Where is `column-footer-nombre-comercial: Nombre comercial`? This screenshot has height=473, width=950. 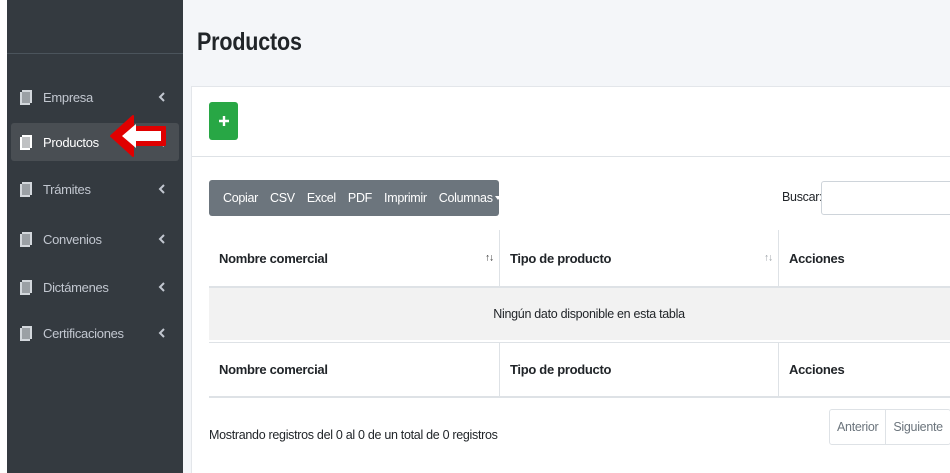
column-footer-nombre-comercial: Nombre comercial is located at coordinates (273, 369).